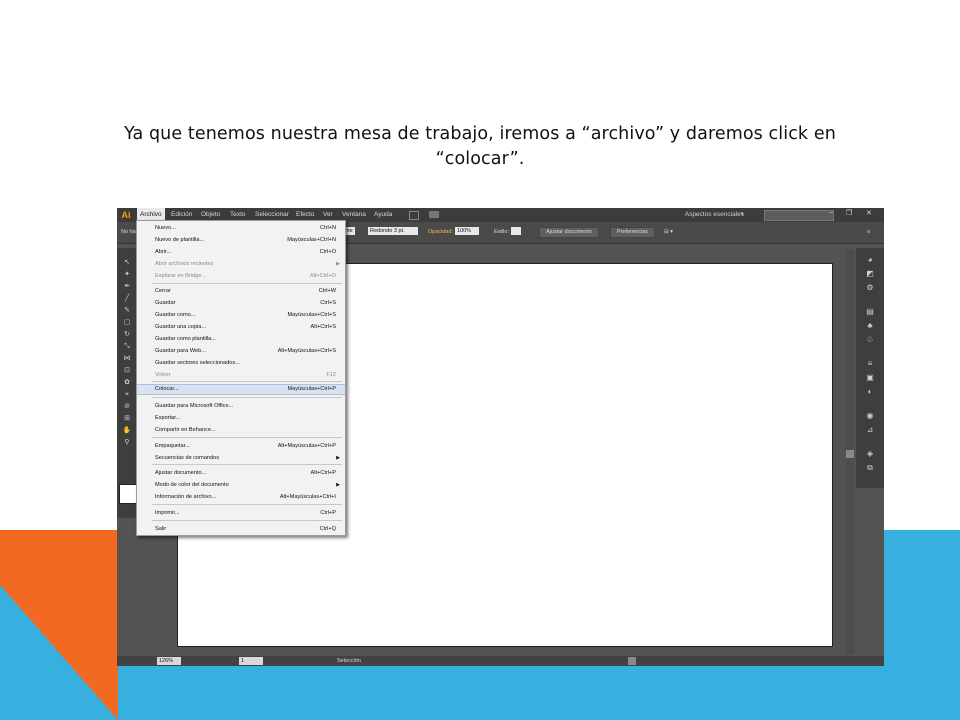 Image resolution: width=960 pixels, height=720 pixels. Describe the element at coordinates (241, 446) in the screenshot. I see `file-menu-item: Empaquetar... Alt+Mayúsculas+Ctrl+P` at that location.